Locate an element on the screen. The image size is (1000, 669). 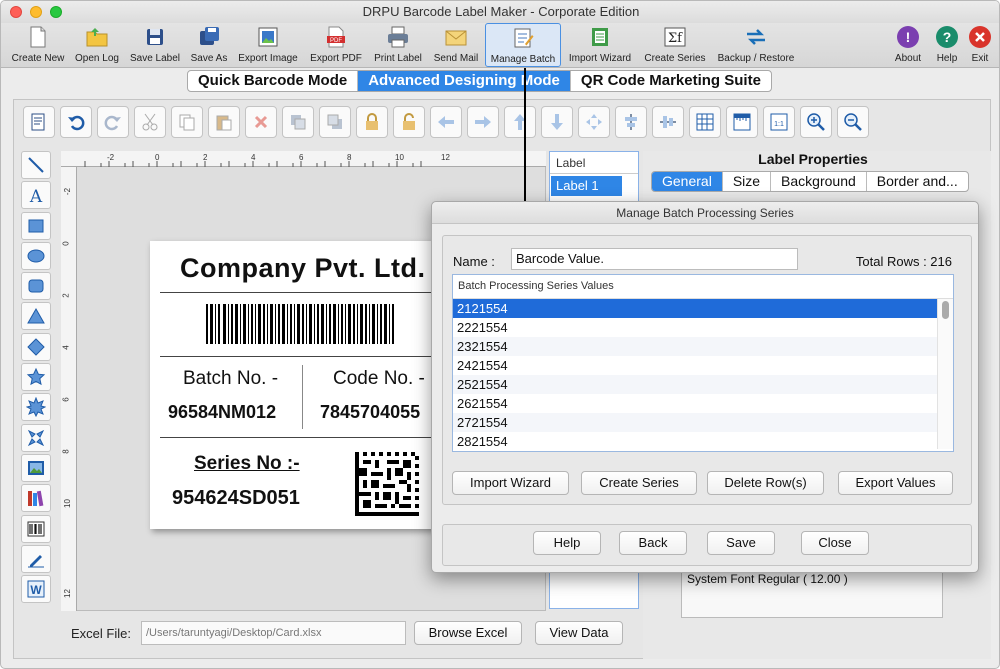
align-horizontal-center-button is located at coordinates (668, 122).